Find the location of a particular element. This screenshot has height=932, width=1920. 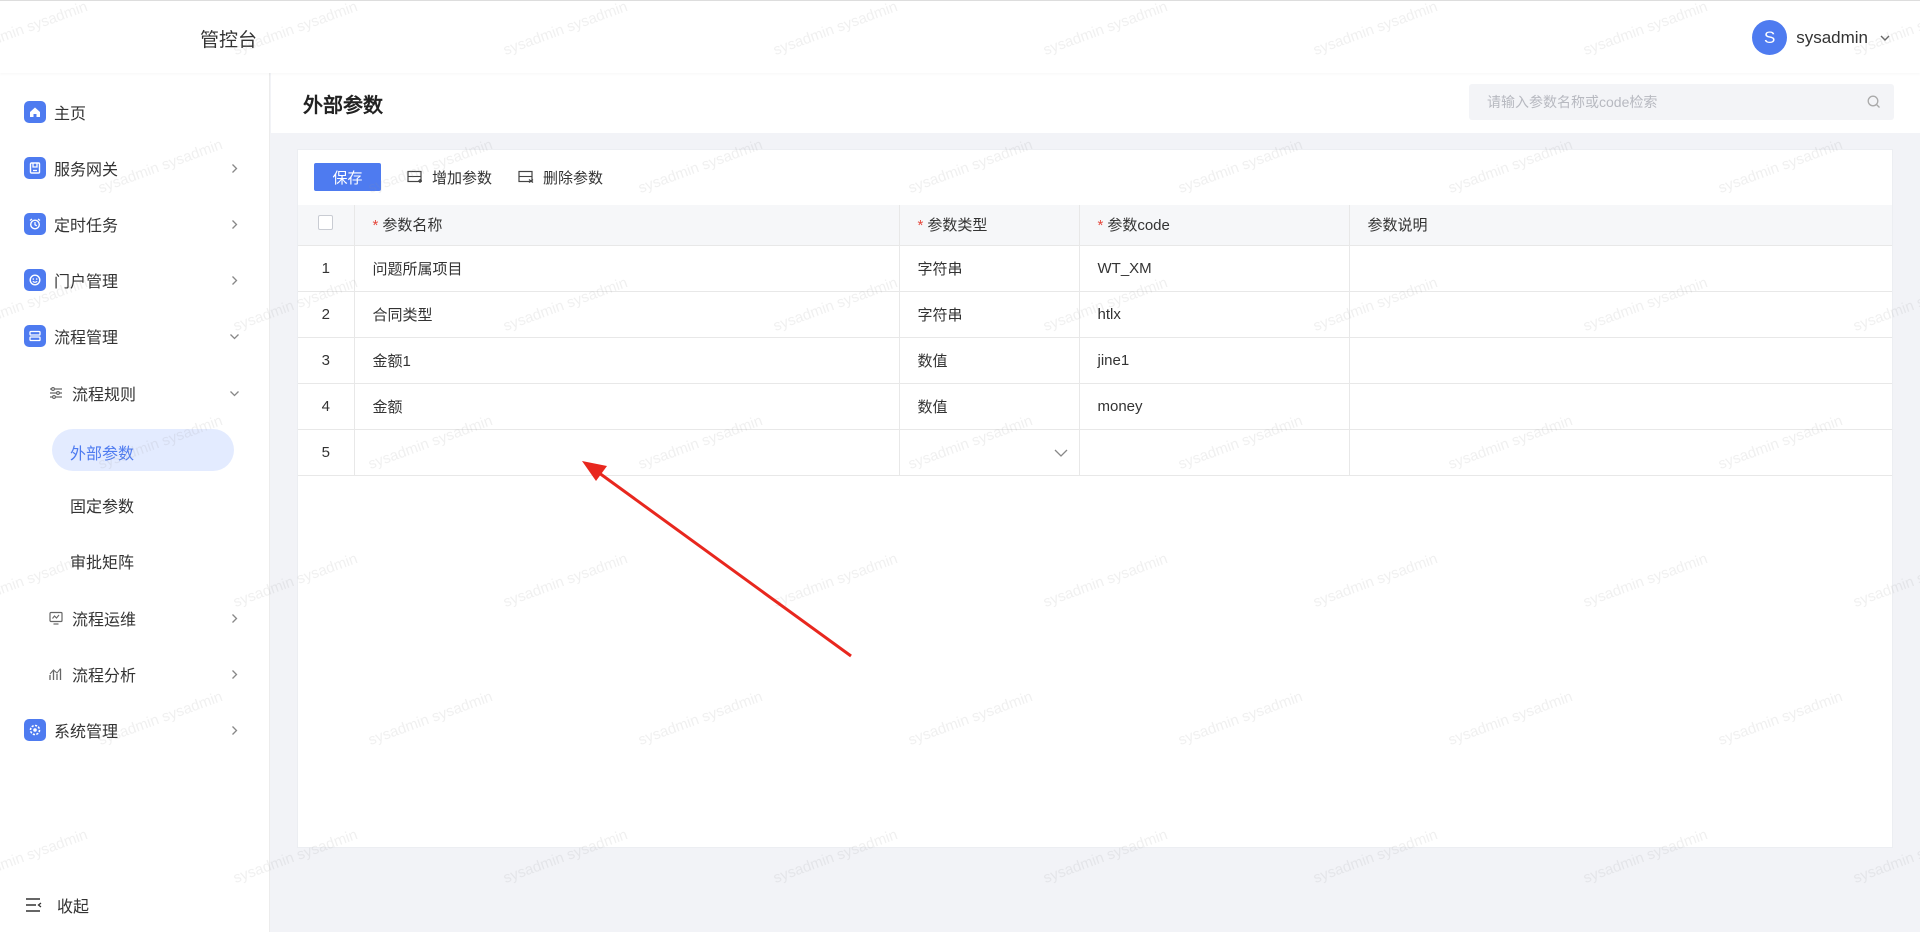

row-index: 1 is located at coordinates (326, 268).